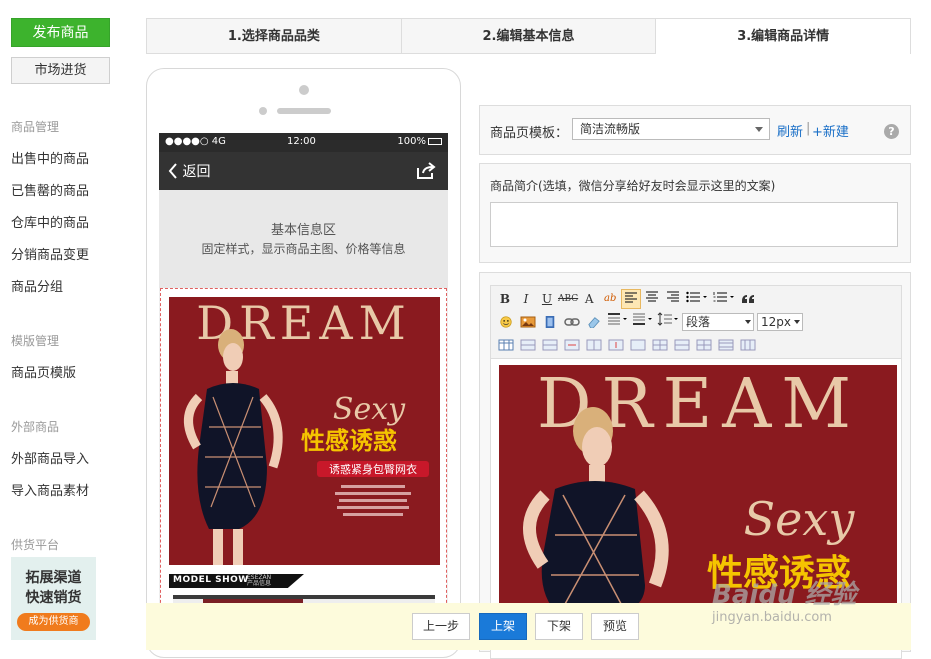 The width and height of the screenshot is (931, 659). I want to click on battery-text: 100%, so click(411, 141).